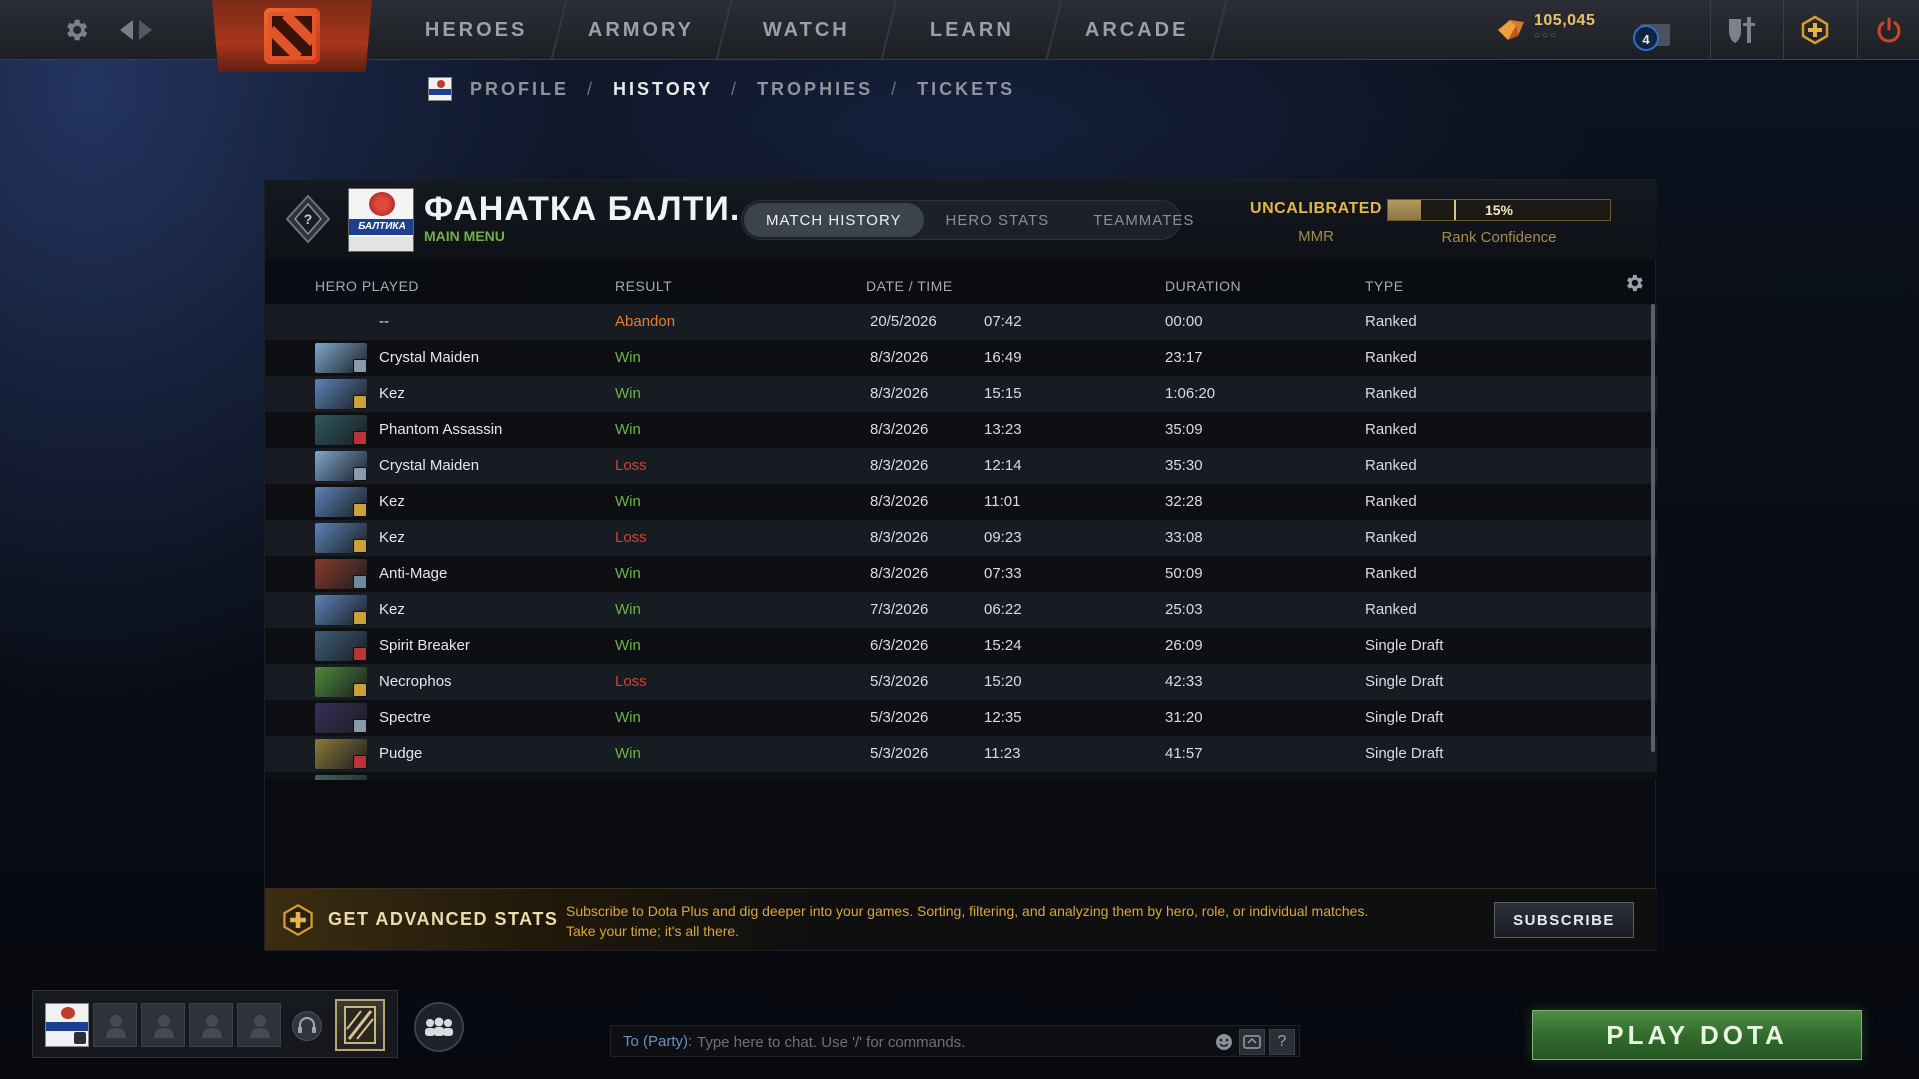 This screenshot has height=1079, width=1919. I want to click on subnav-history: HISTORY, so click(663, 89).